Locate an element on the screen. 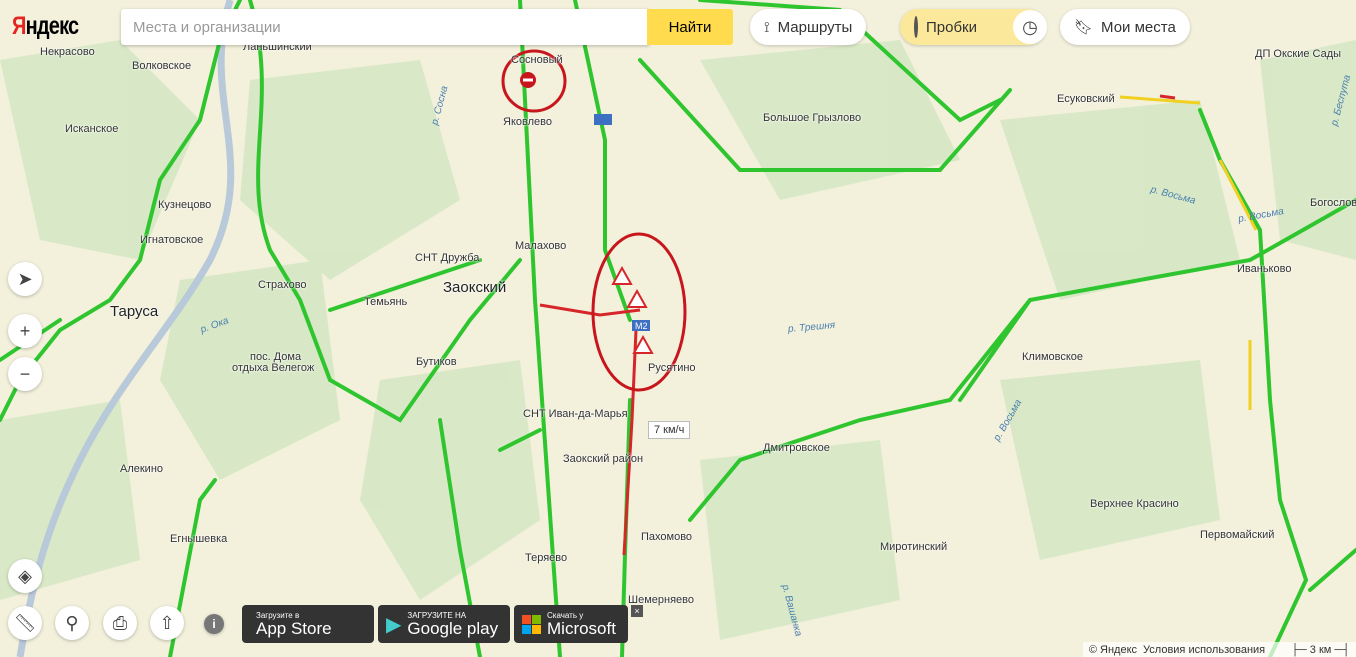 The width and height of the screenshot is (1356, 657). badge-big: Google play is located at coordinates (453, 628).